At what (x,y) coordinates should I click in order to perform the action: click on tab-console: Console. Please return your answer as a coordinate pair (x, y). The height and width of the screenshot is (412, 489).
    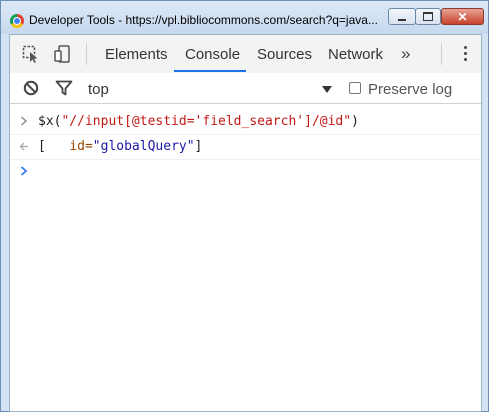
    Looking at the image, I should click on (212, 54).